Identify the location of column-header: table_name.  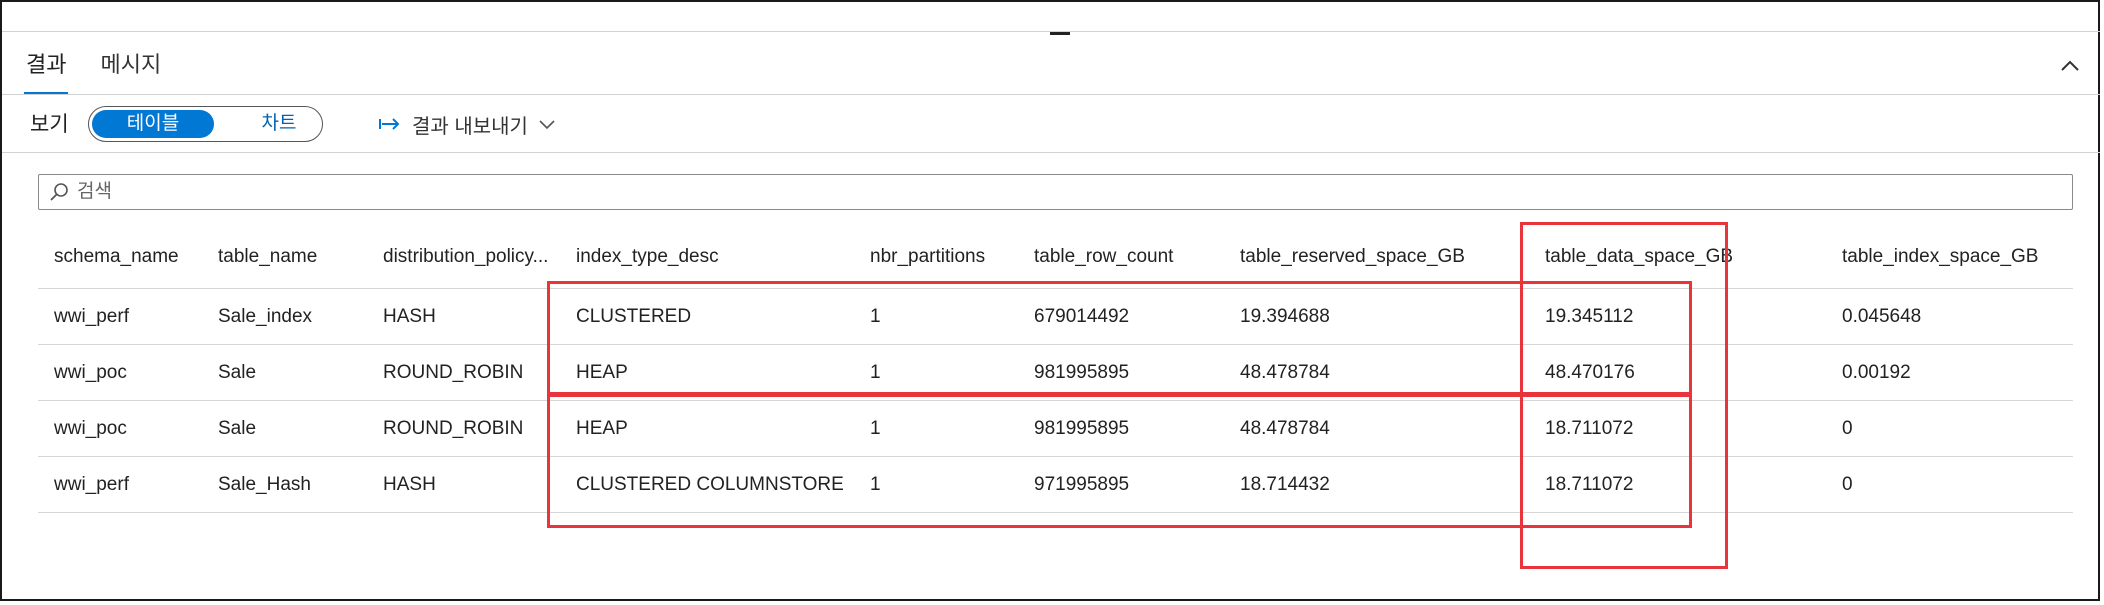
(293, 260).